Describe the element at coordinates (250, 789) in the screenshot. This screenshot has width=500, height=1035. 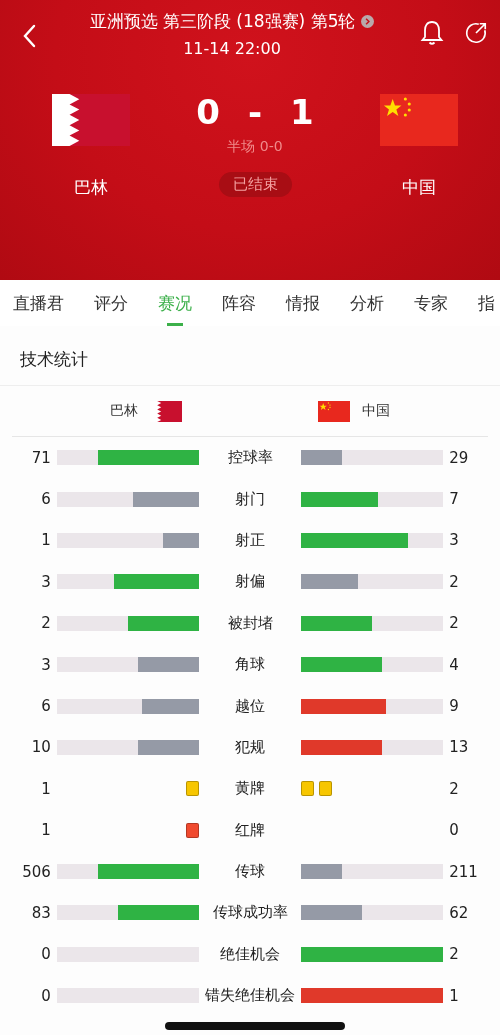
I see `stat-label: 黄牌` at that location.